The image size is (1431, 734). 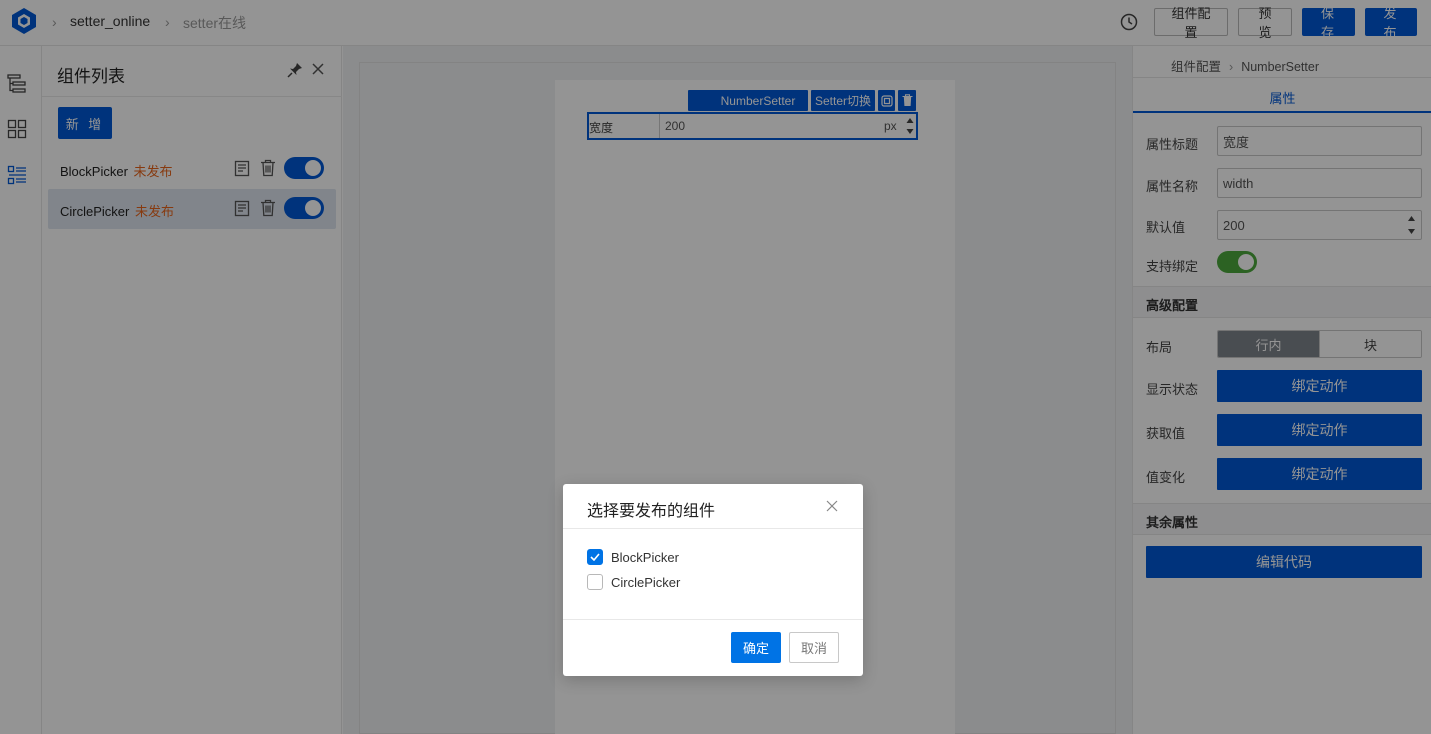 I want to click on publish-option: BlockPicker, so click(x=633, y=557).